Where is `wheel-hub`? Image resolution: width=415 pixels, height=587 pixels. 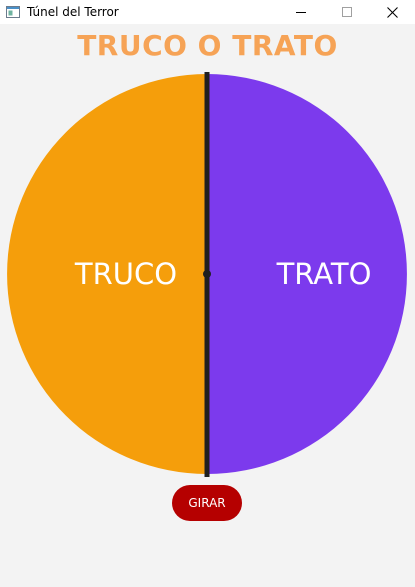
wheel-hub is located at coordinates (207, 274).